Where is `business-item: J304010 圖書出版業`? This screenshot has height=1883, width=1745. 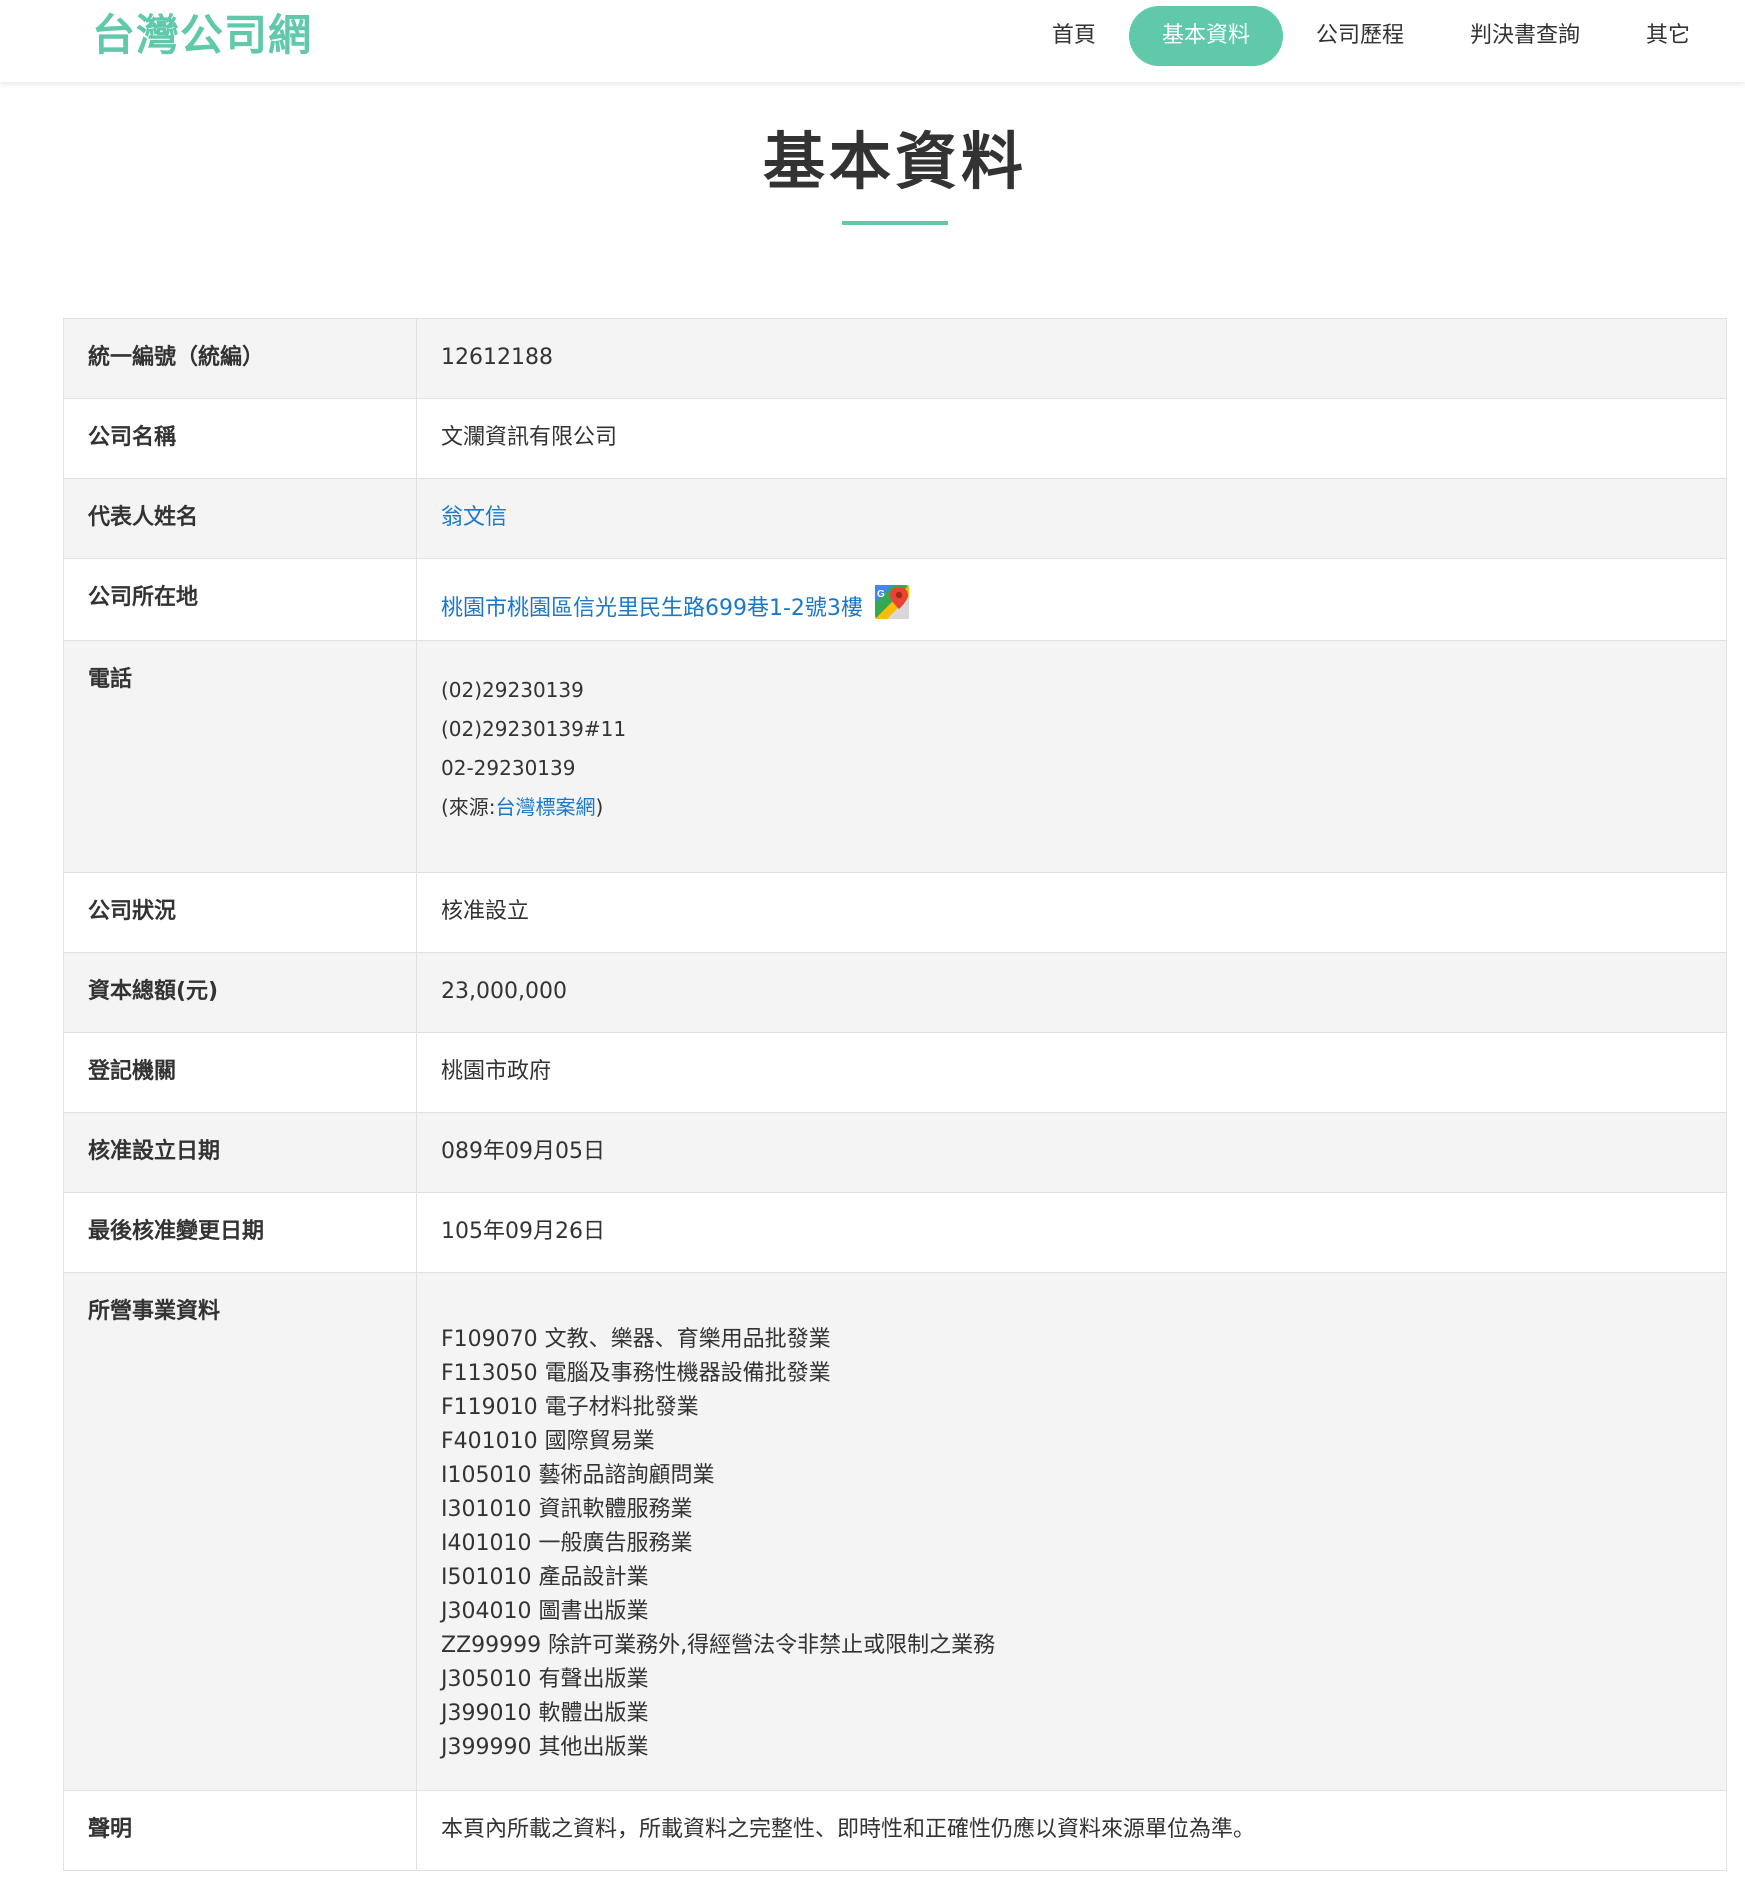
business-item: J304010 圖書出版業 is located at coordinates (545, 1611).